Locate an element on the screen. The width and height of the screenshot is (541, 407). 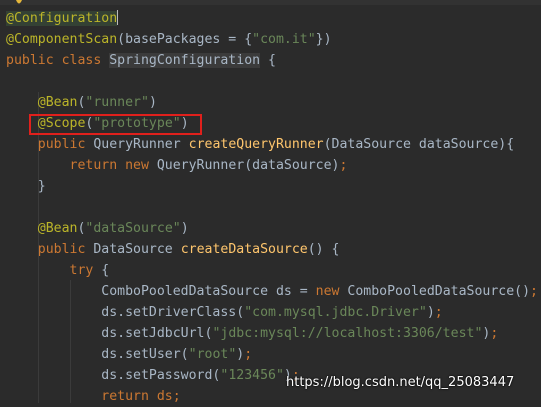
code-token: ComboPooledDataSource ds = is located at coordinates (161, 291).